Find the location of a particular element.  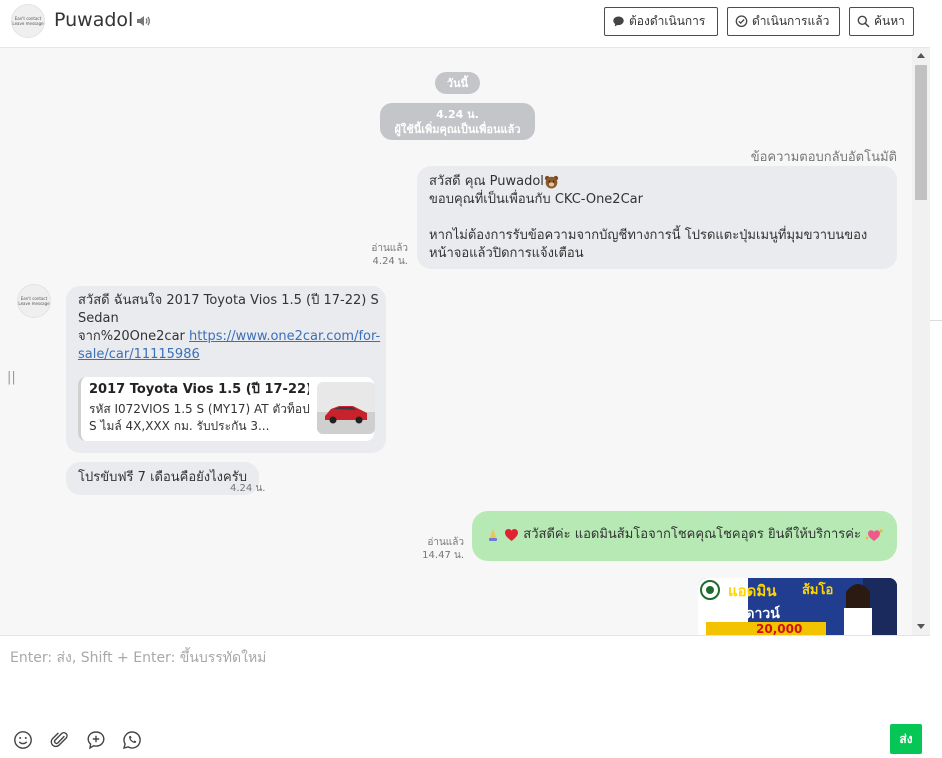

heart-emoji-icon is located at coordinates (512, 534).